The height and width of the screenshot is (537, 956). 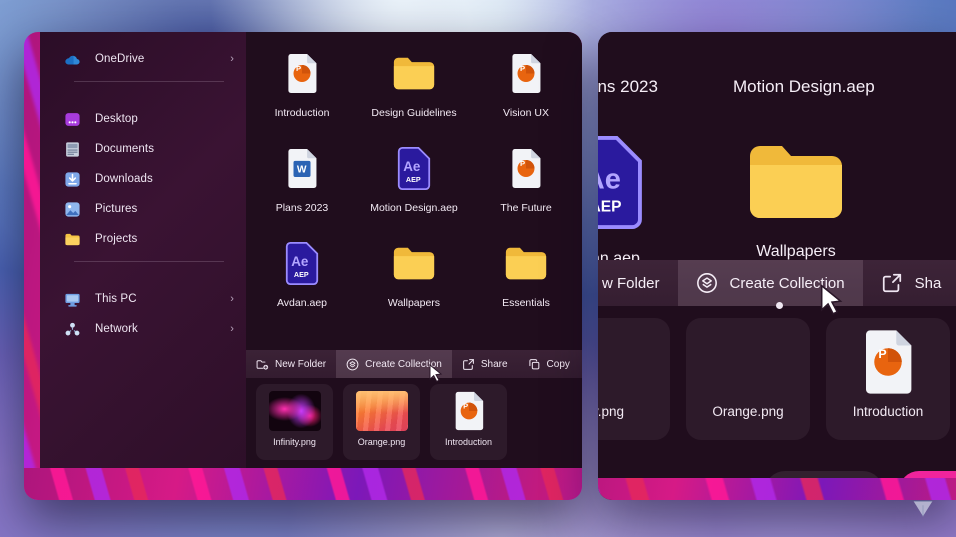 What do you see at coordinates (294, 411) in the screenshot?
I see `infinity-image-thumb` at bounding box center [294, 411].